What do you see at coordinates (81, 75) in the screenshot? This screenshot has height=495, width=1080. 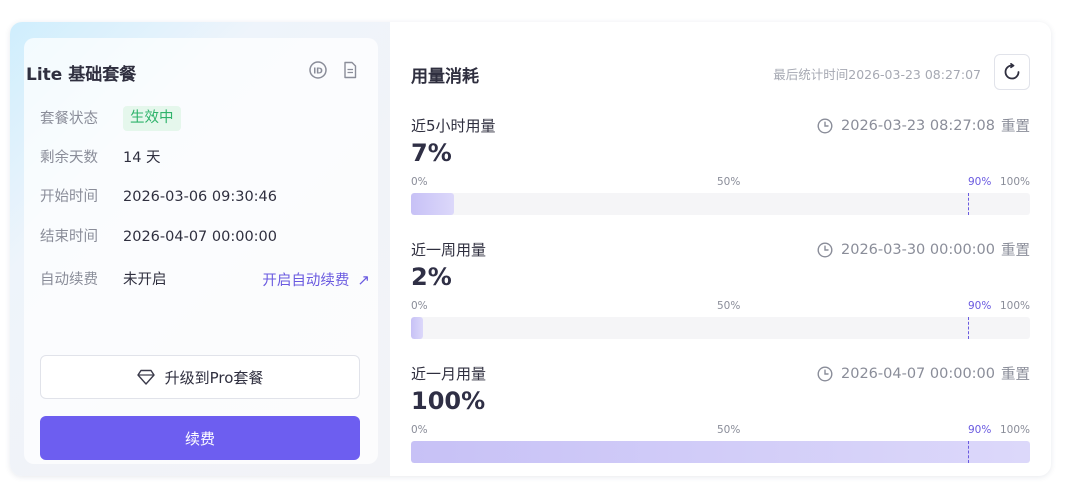 I see `plan-title: Lite 基础套餐` at bounding box center [81, 75].